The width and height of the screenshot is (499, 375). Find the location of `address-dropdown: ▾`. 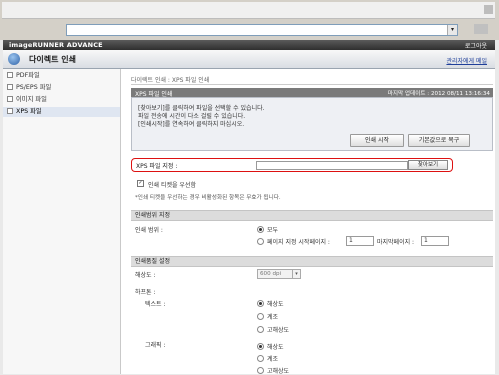

address-dropdown: ▾ is located at coordinates (262, 30).